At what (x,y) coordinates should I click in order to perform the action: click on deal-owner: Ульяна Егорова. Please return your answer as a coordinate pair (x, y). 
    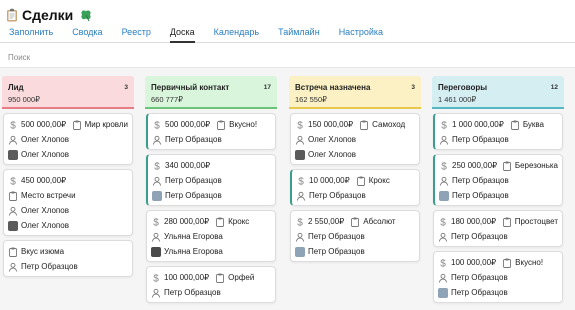
    Looking at the image, I should click on (193, 251).